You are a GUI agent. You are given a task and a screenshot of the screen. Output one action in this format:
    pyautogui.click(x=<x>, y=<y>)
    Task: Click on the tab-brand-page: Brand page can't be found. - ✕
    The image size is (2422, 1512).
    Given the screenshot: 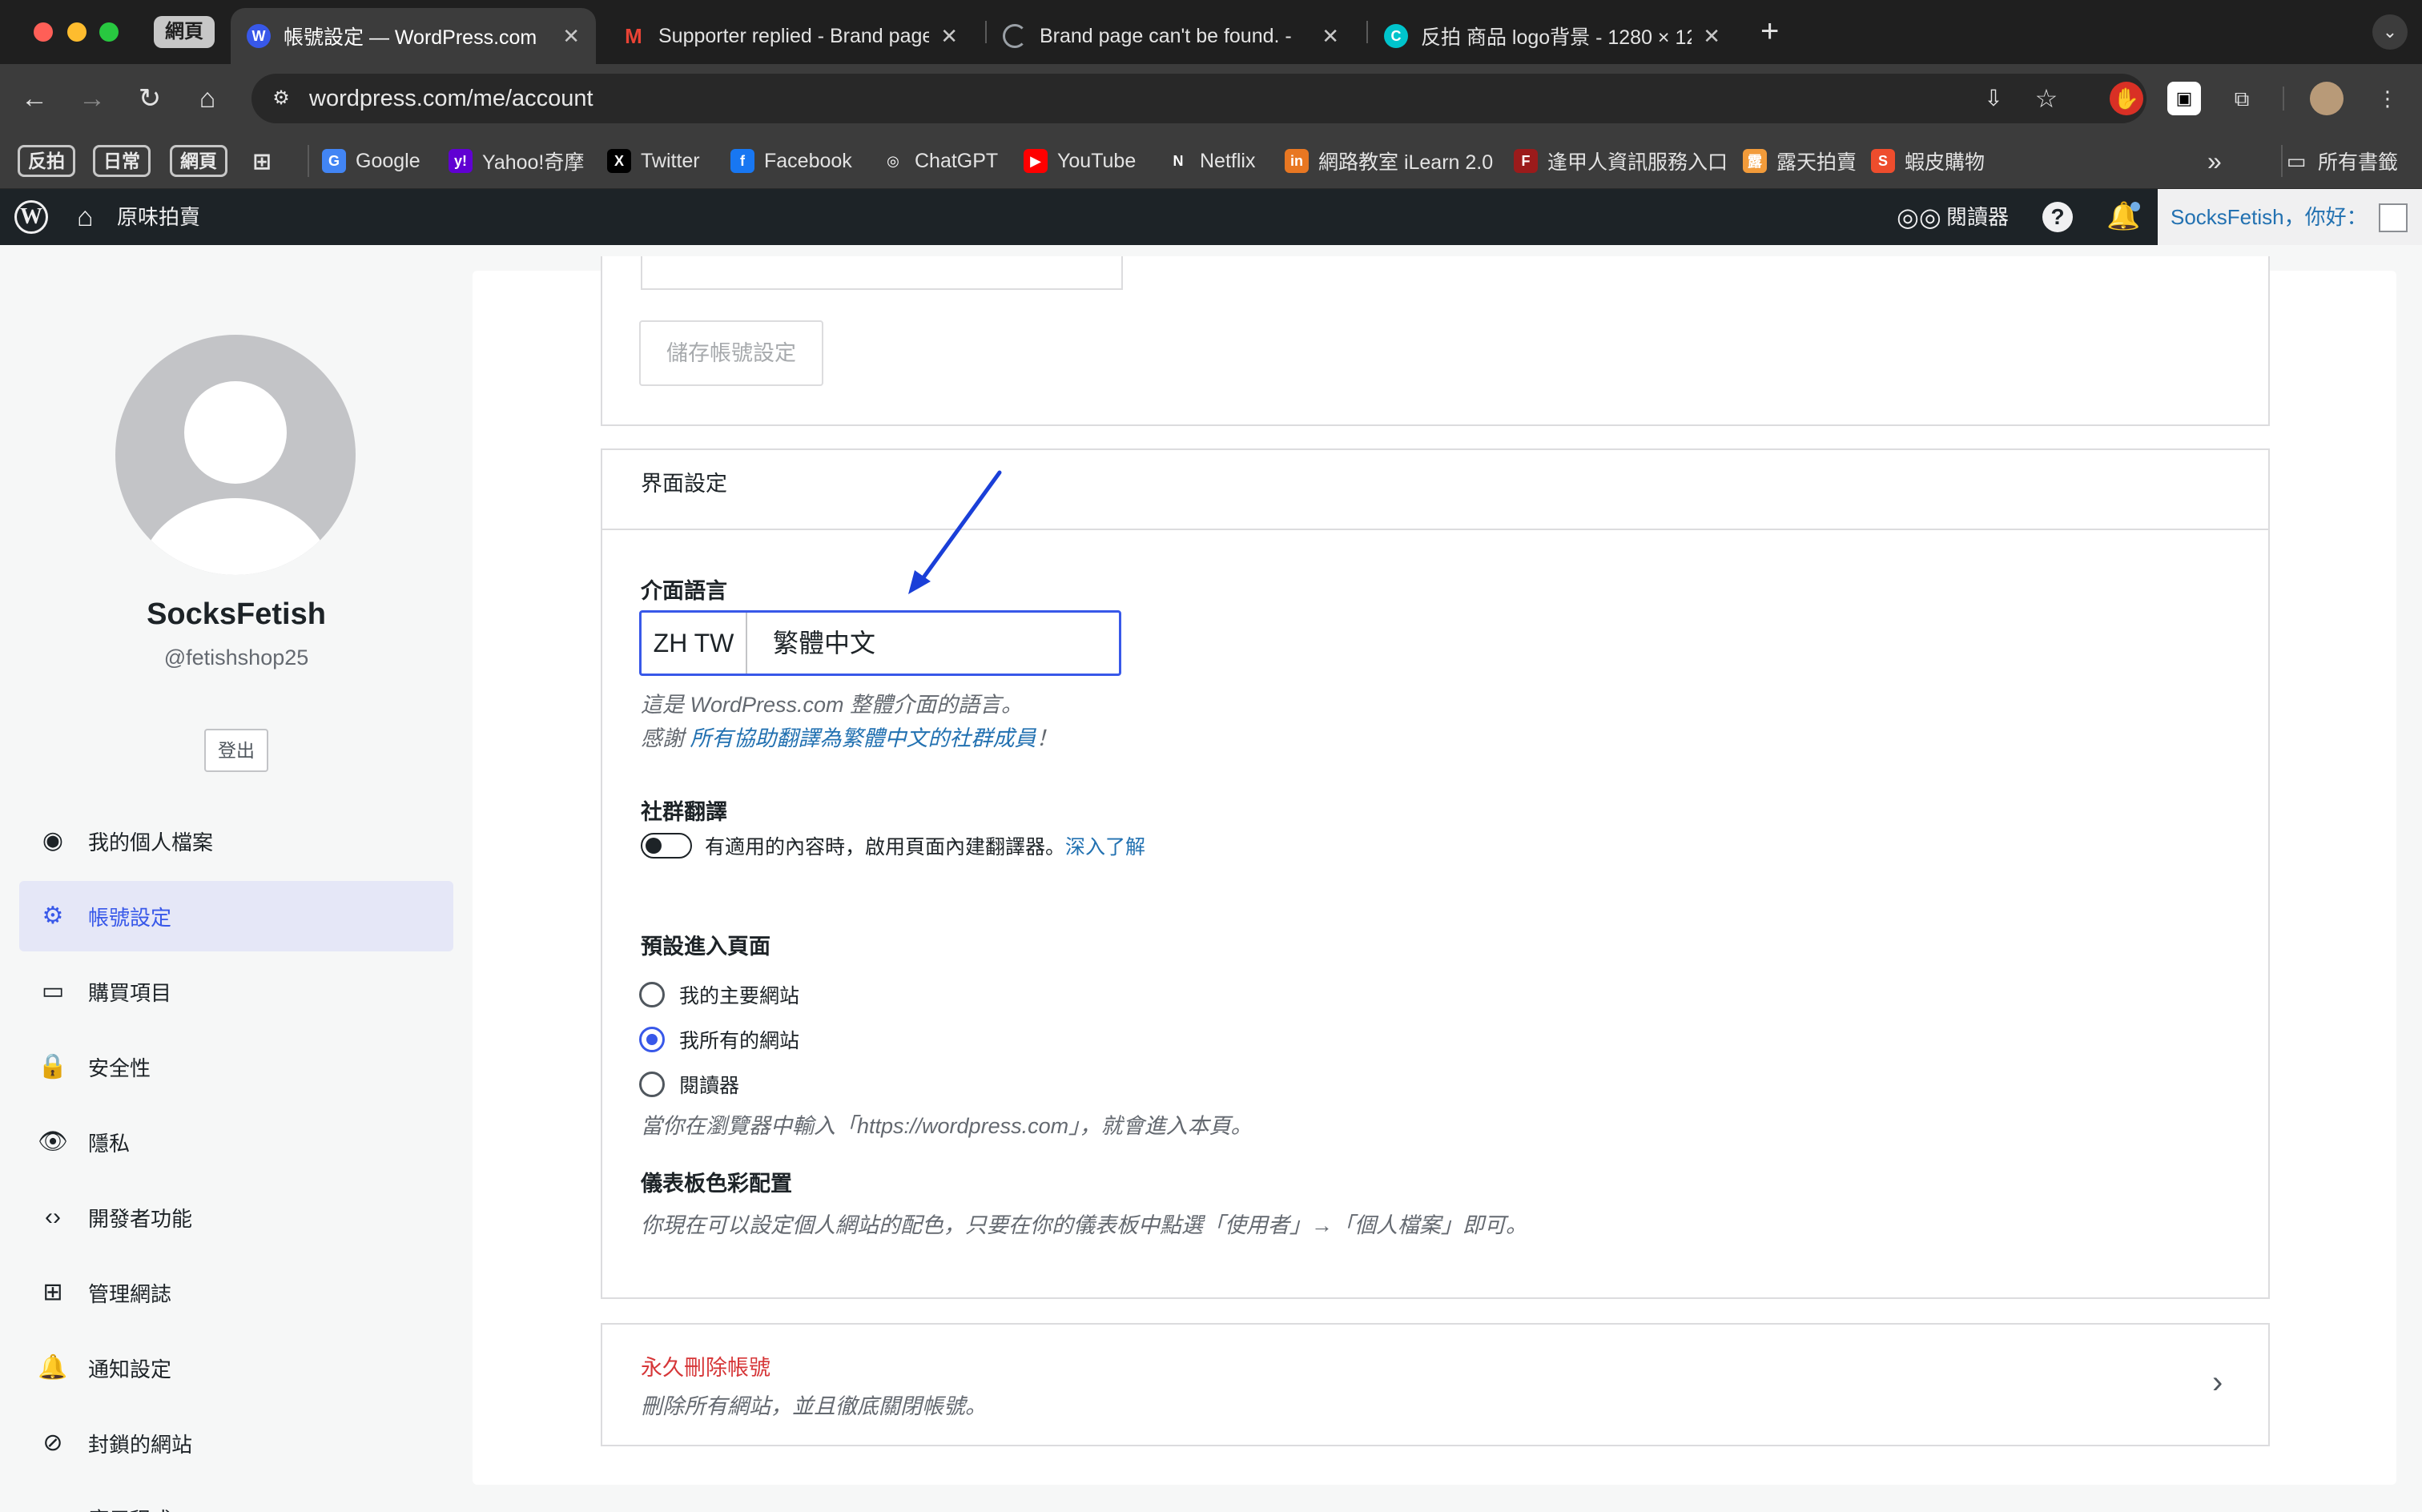 What is the action you would take?
    pyautogui.click(x=1171, y=36)
    